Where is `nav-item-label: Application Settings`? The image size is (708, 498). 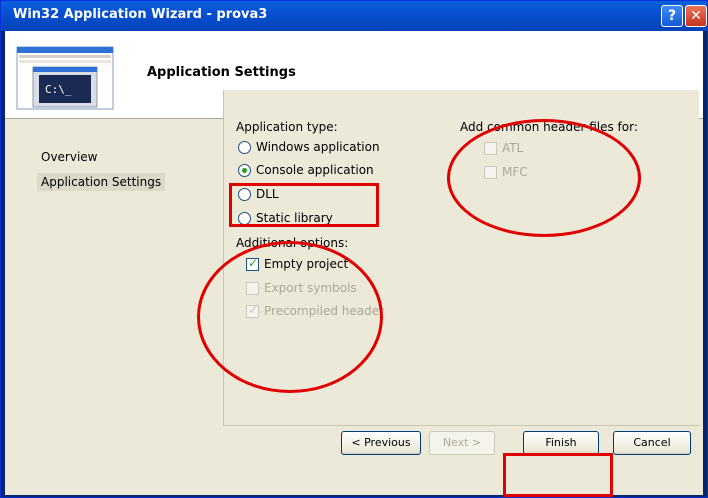 nav-item-label: Application Settings is located at coordinates (101, 182).